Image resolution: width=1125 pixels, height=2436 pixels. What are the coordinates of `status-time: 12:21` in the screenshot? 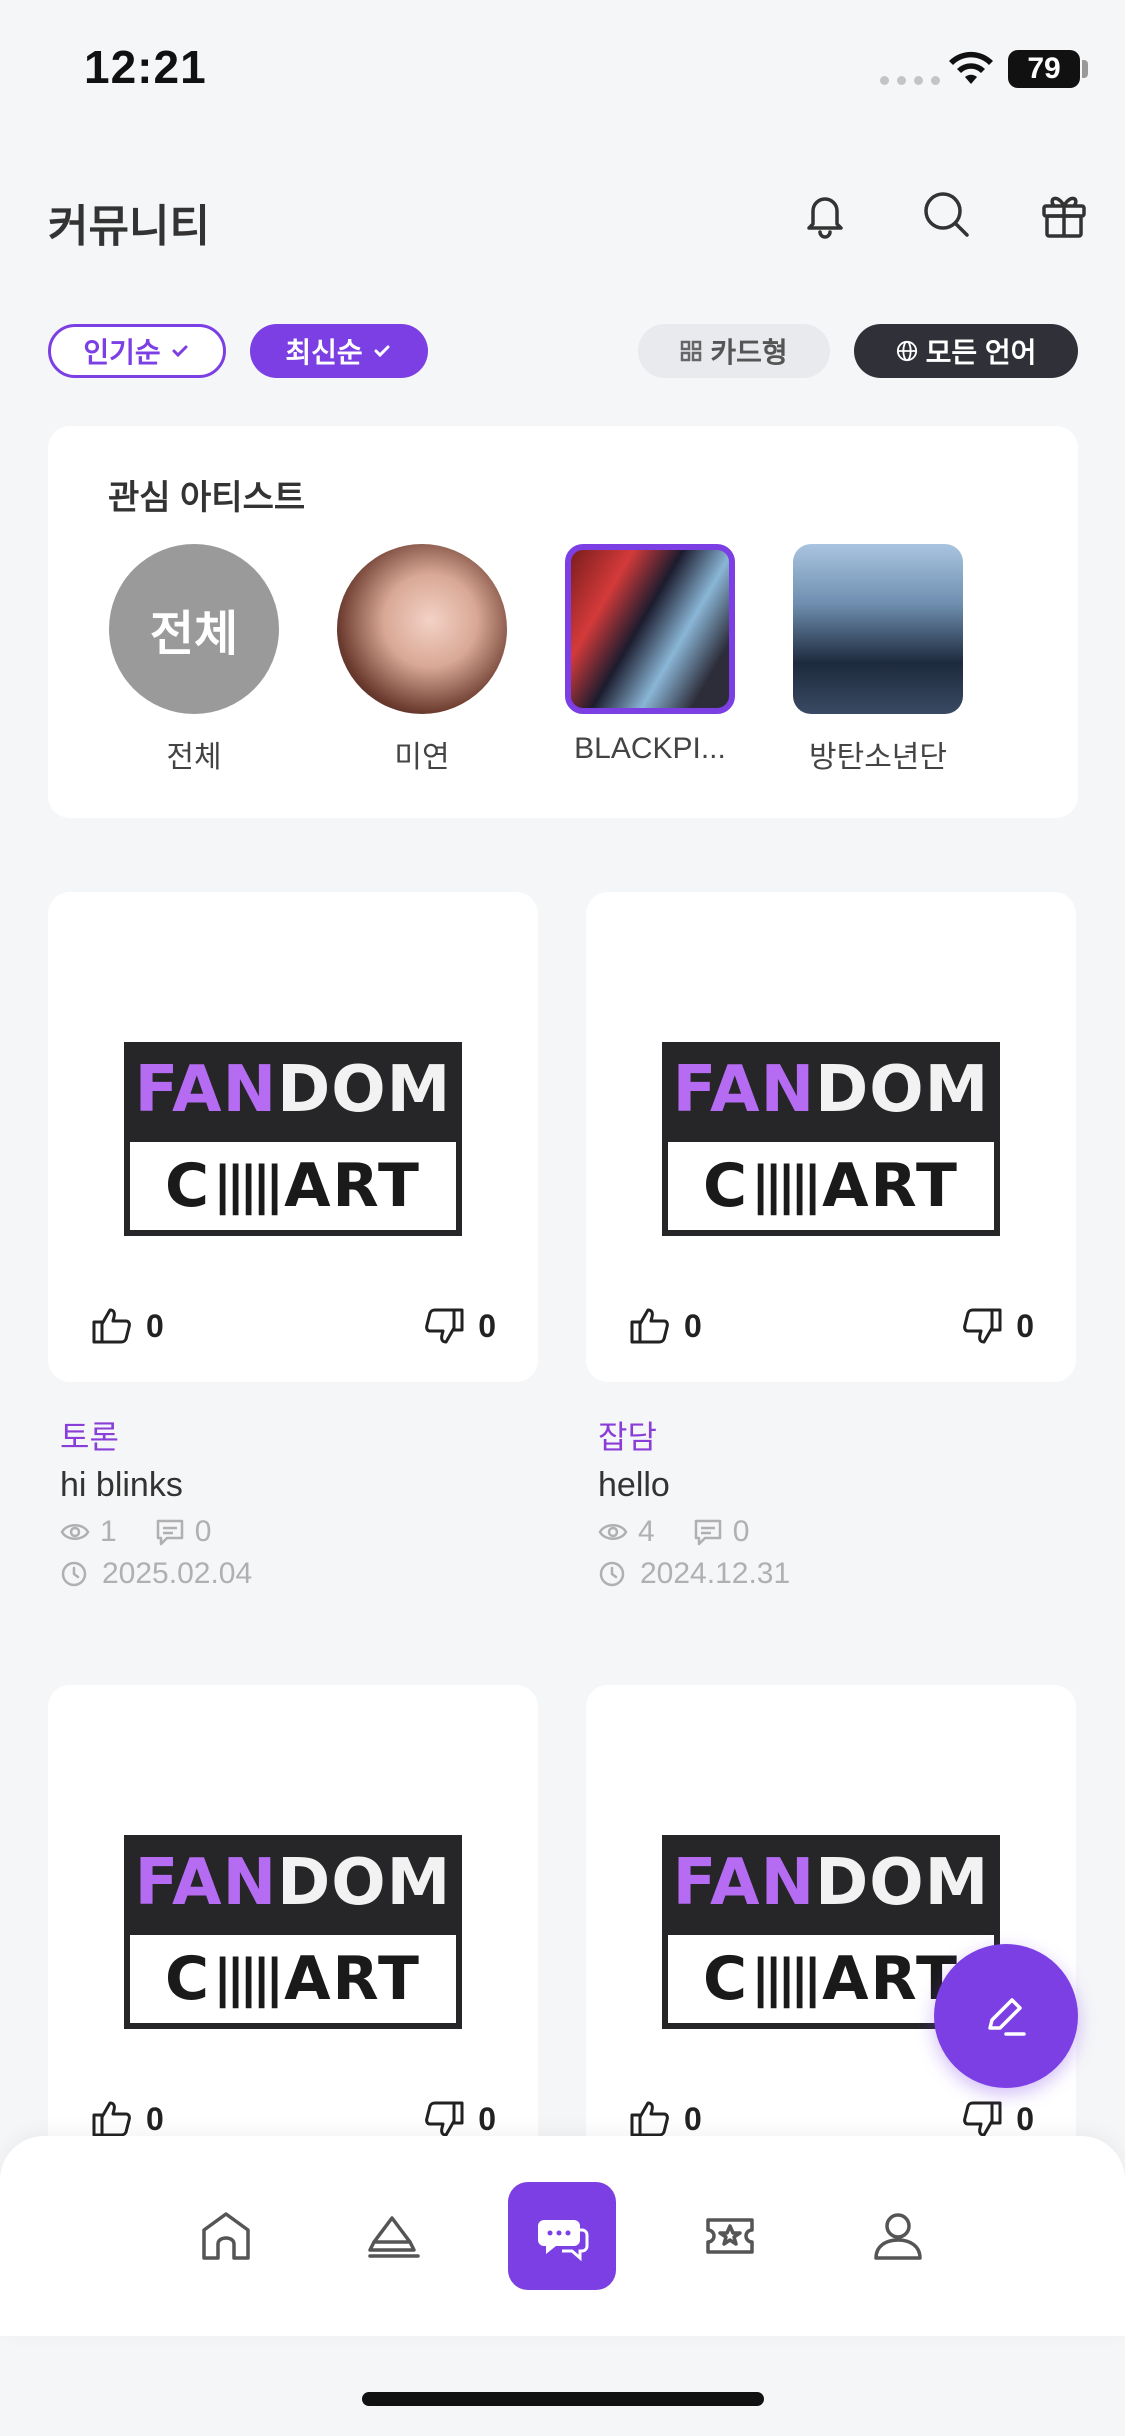 It's located at (145, 67).